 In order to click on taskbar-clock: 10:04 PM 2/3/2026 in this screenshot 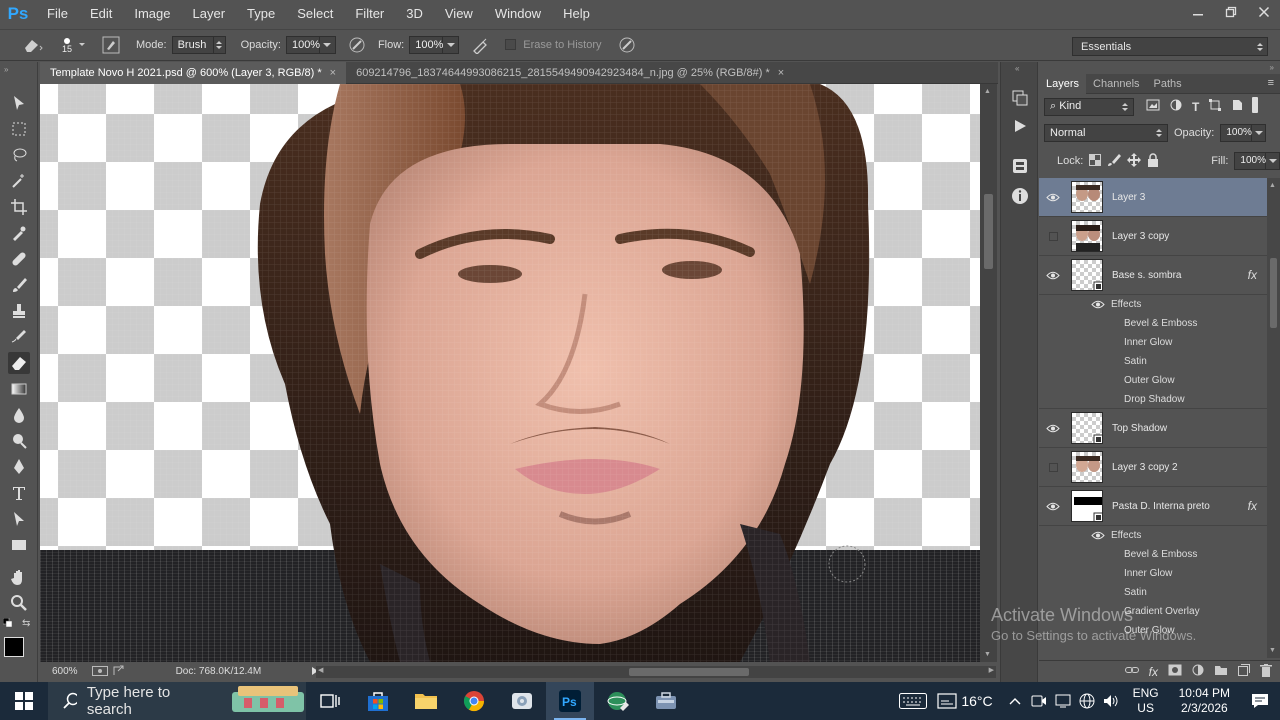, I will do `click(1204, 701)`.